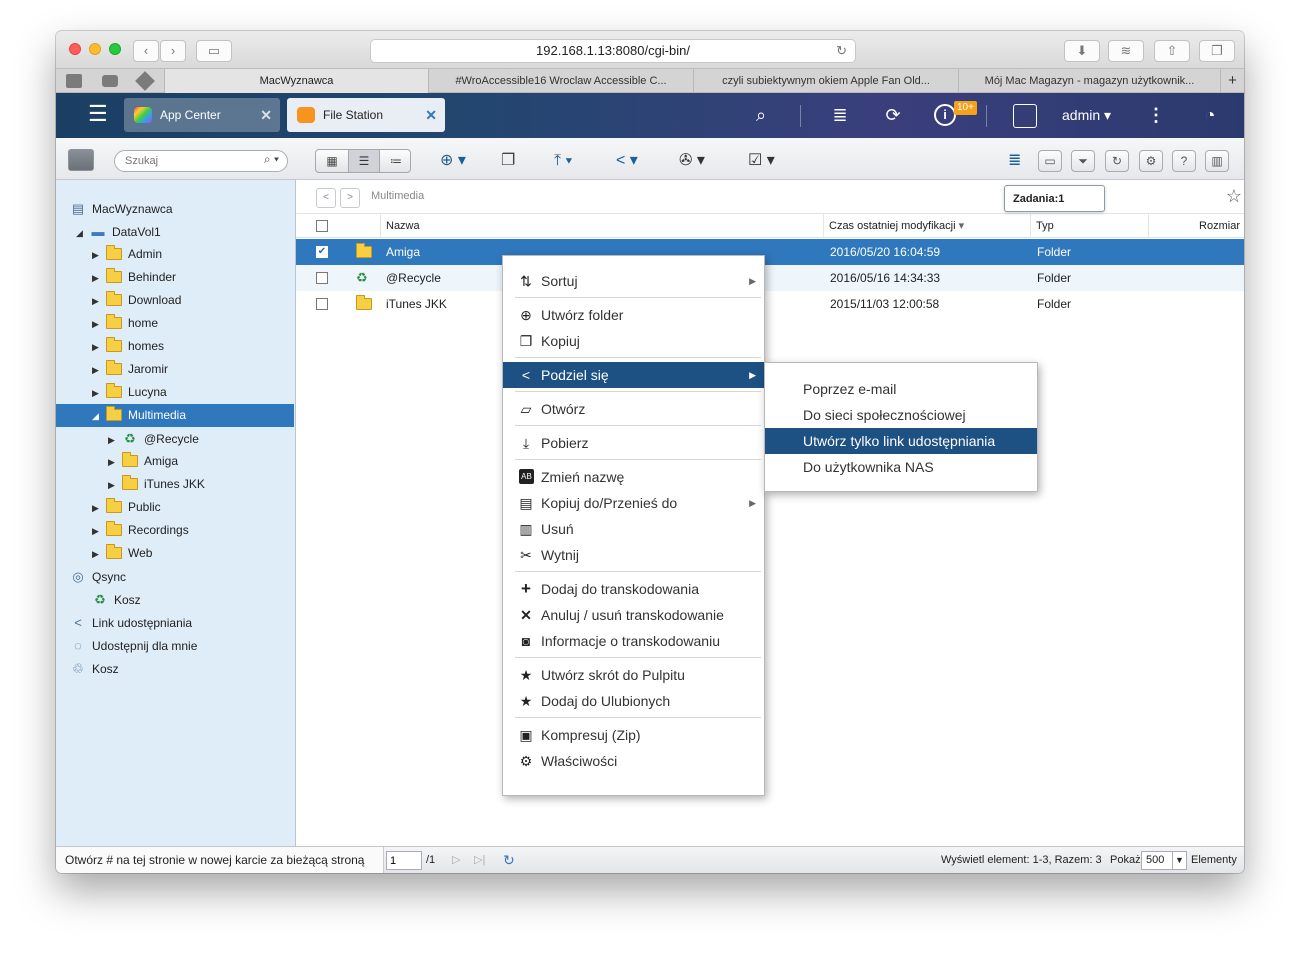  I want to click on layers-icon: ≋, so click(1126, 51).